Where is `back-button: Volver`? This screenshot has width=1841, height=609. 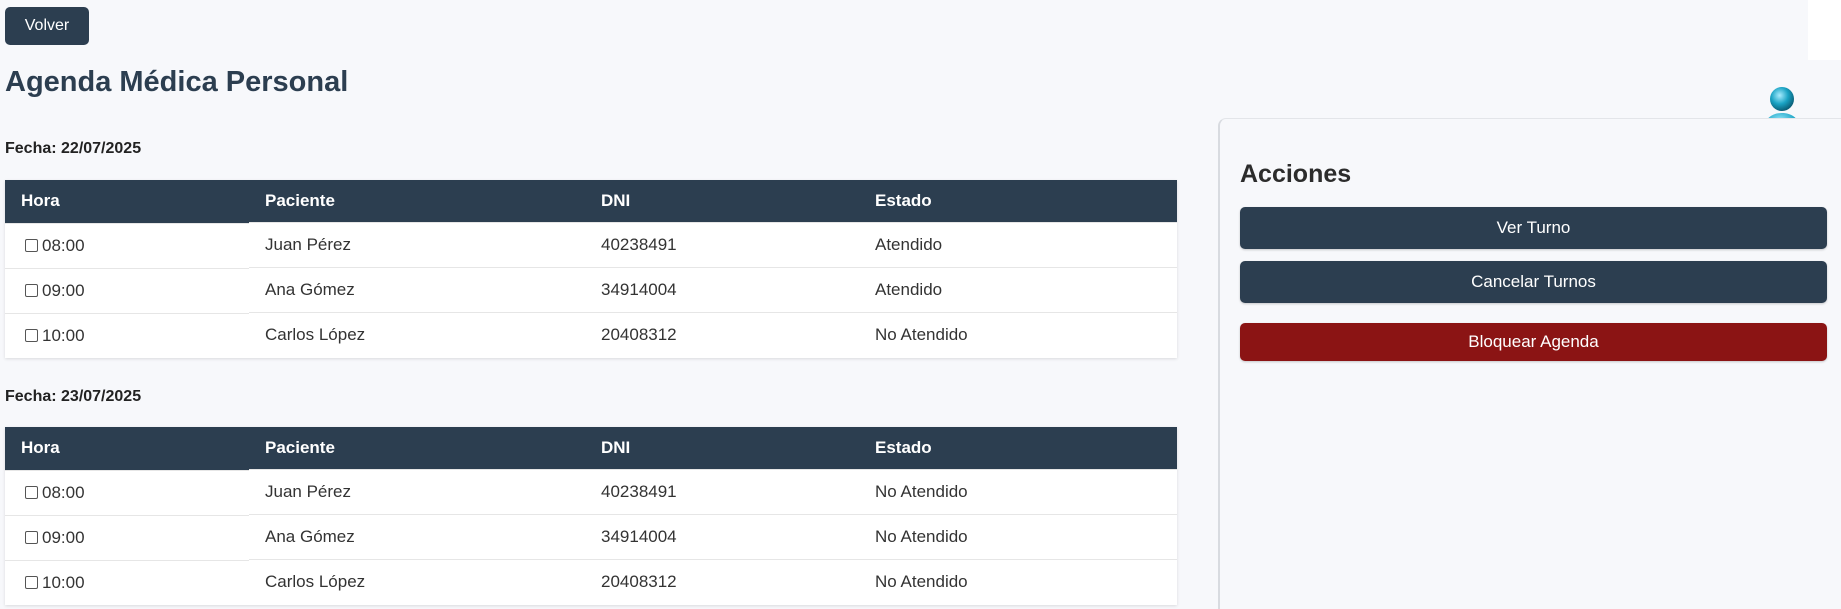 back-button: Volver is located at coordinates (47, 26).